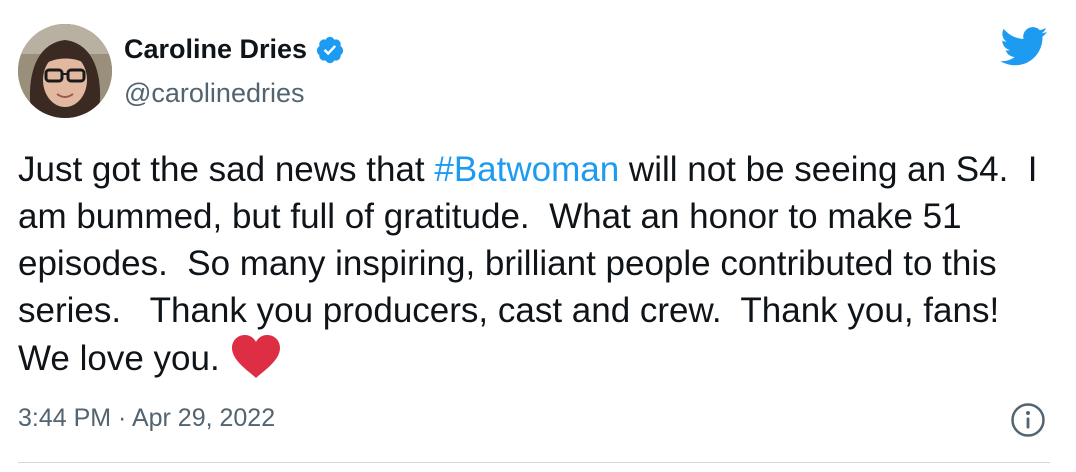 This screenshot has width=1076, height=472. What do you see at coordinates (256, 357) in the screenshot?
I see `red-heart-icon` at bounding box center [256, 357].